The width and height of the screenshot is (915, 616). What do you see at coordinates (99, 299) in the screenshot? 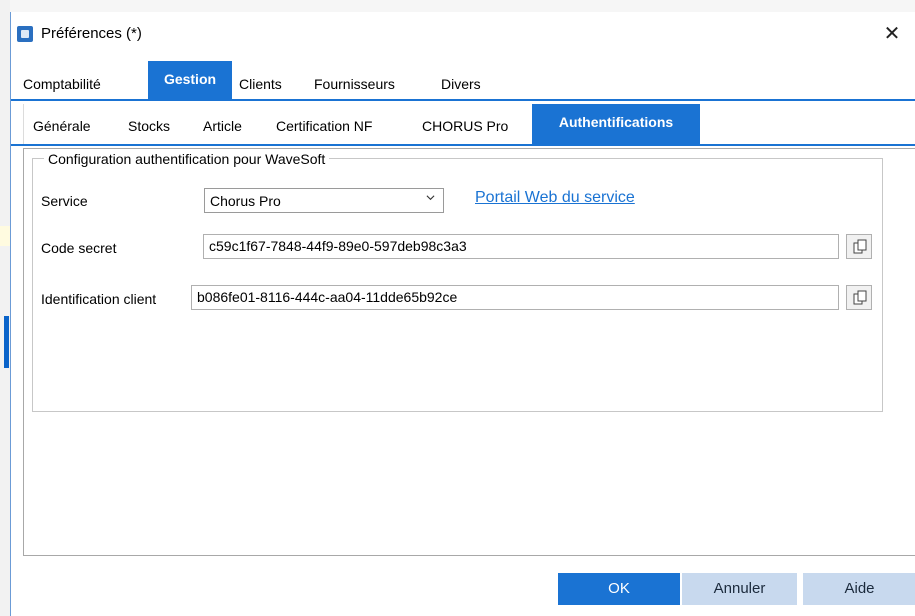
I see `client-id-label: Identification client` at bounding box center [99, 299].